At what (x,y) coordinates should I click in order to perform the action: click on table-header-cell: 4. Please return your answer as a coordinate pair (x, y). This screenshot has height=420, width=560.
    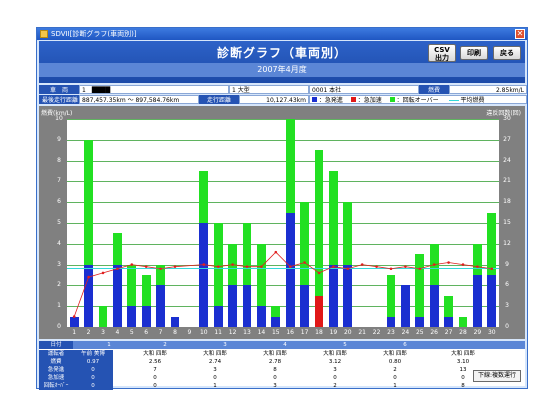
    Looking at the image, I should click on (285, 345).